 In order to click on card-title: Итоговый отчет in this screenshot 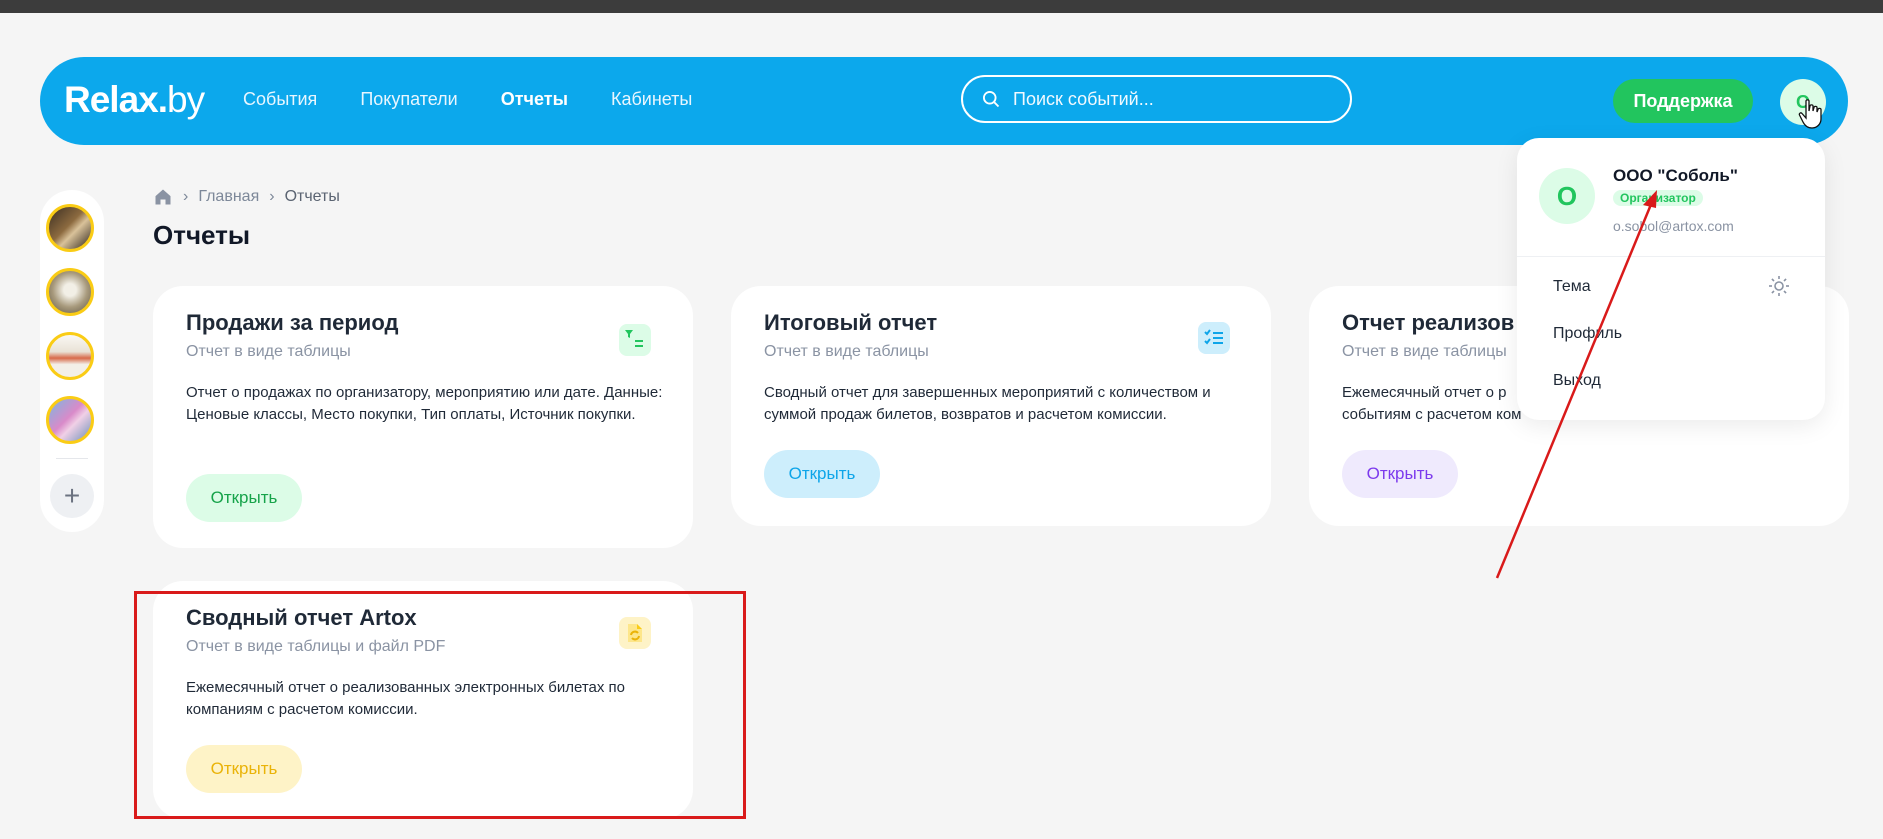, I will do `click(851, 322)`.